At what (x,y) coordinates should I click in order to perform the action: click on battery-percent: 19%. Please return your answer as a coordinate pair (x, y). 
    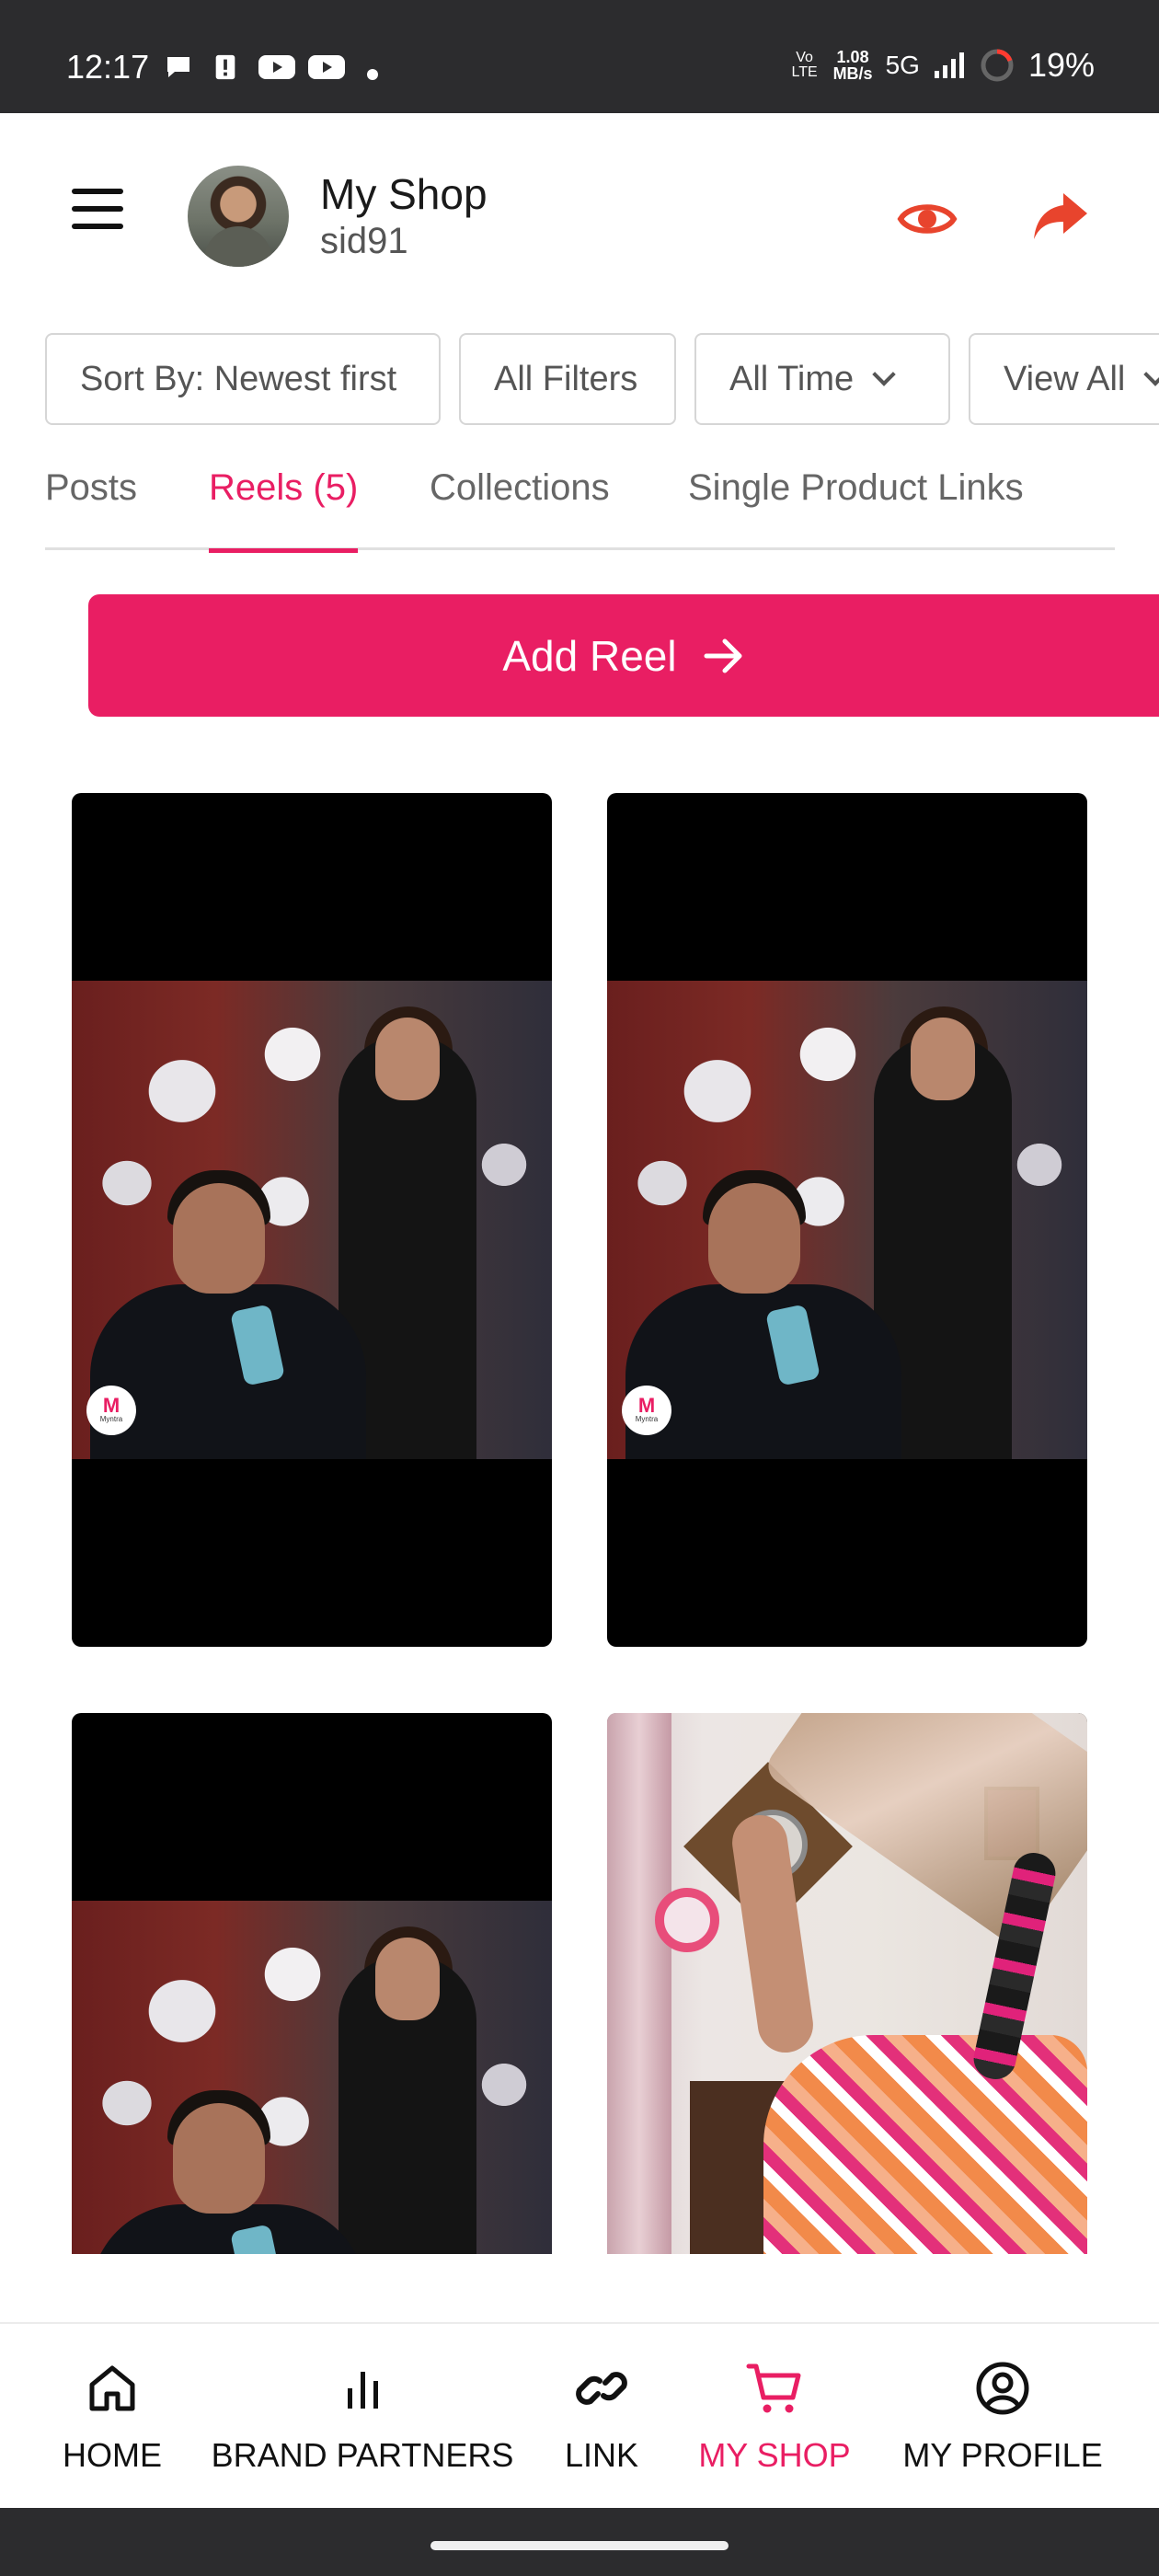
    Looking at the image, I should click on (1061, 65).